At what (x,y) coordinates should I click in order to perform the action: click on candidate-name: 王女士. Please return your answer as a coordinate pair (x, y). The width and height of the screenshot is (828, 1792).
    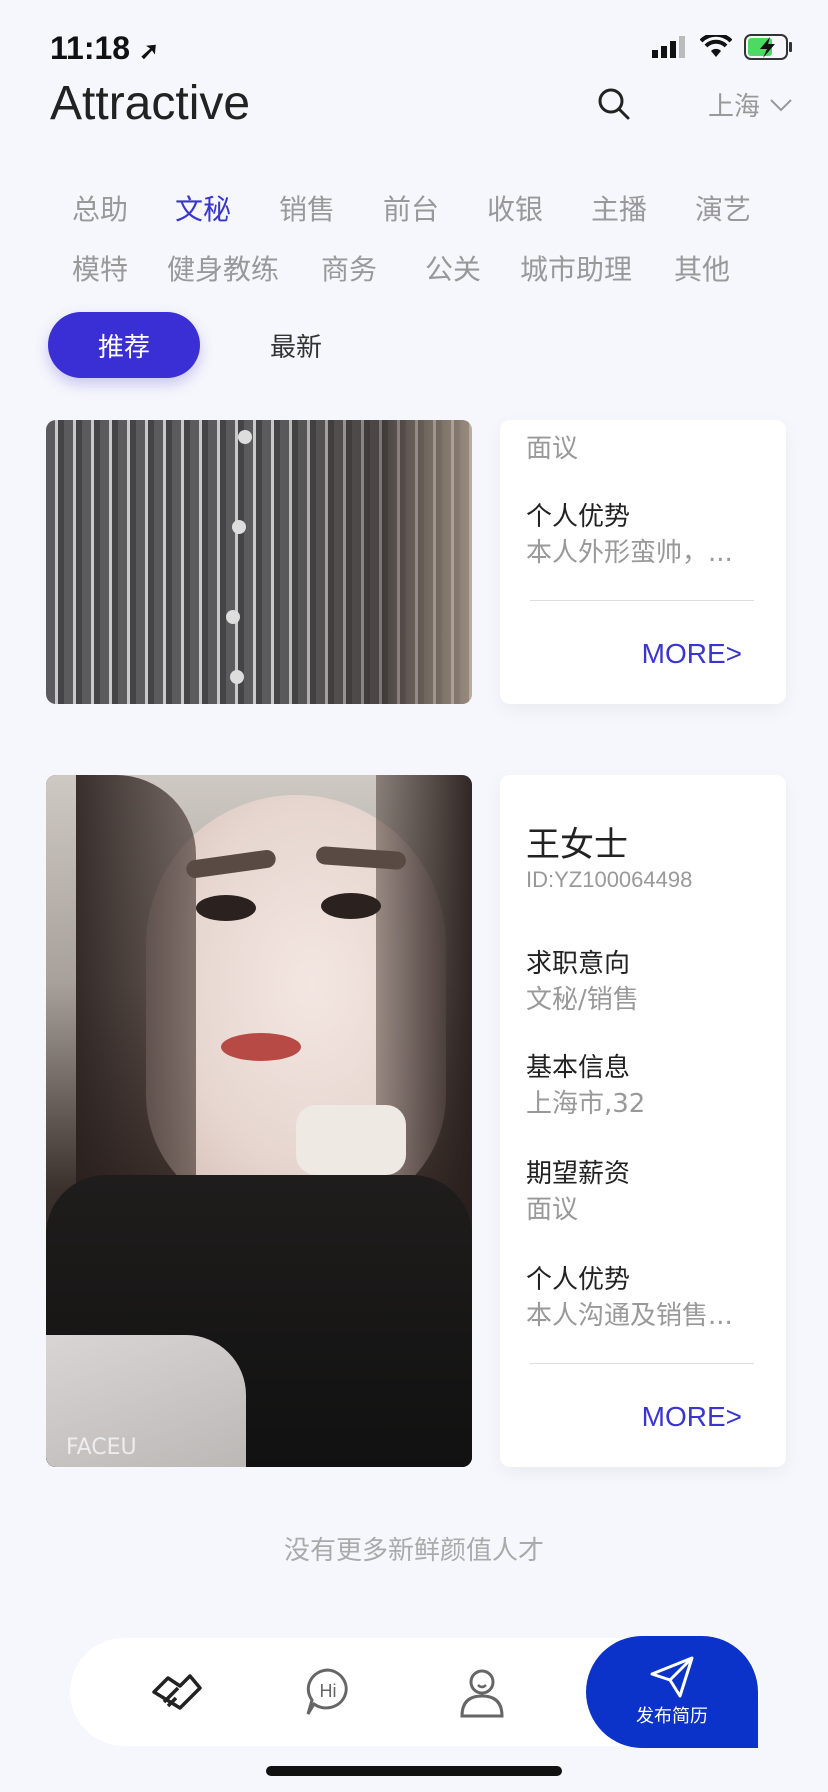
    Looking at the image, I should click on (577, 845).